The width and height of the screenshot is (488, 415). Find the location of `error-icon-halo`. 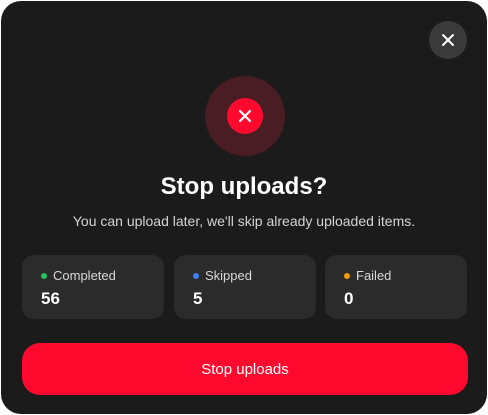

error-icon-halo is located at coordinates (245, 116).